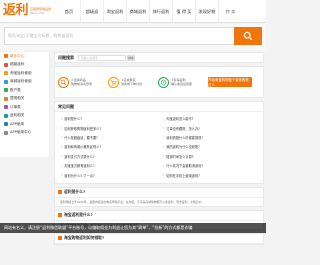 Image resolution: width=320 pixels, height=265 pixels. I want to click on logo-mark: 返利, so click(16, 10).